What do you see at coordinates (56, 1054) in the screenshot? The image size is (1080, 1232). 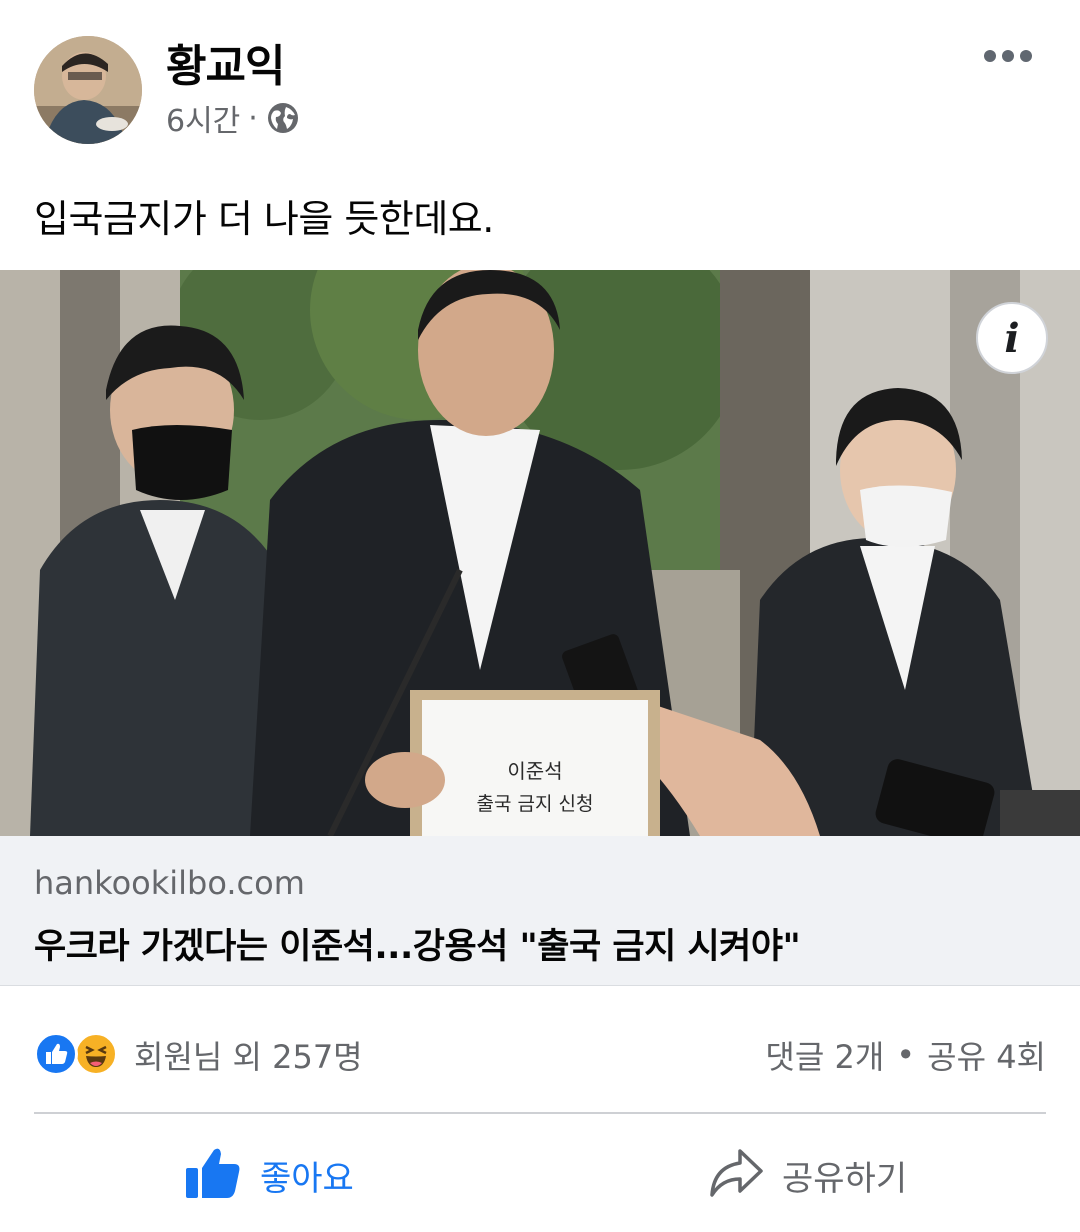 I see `like-reaction-icon` at bounding box center [56, 1054].